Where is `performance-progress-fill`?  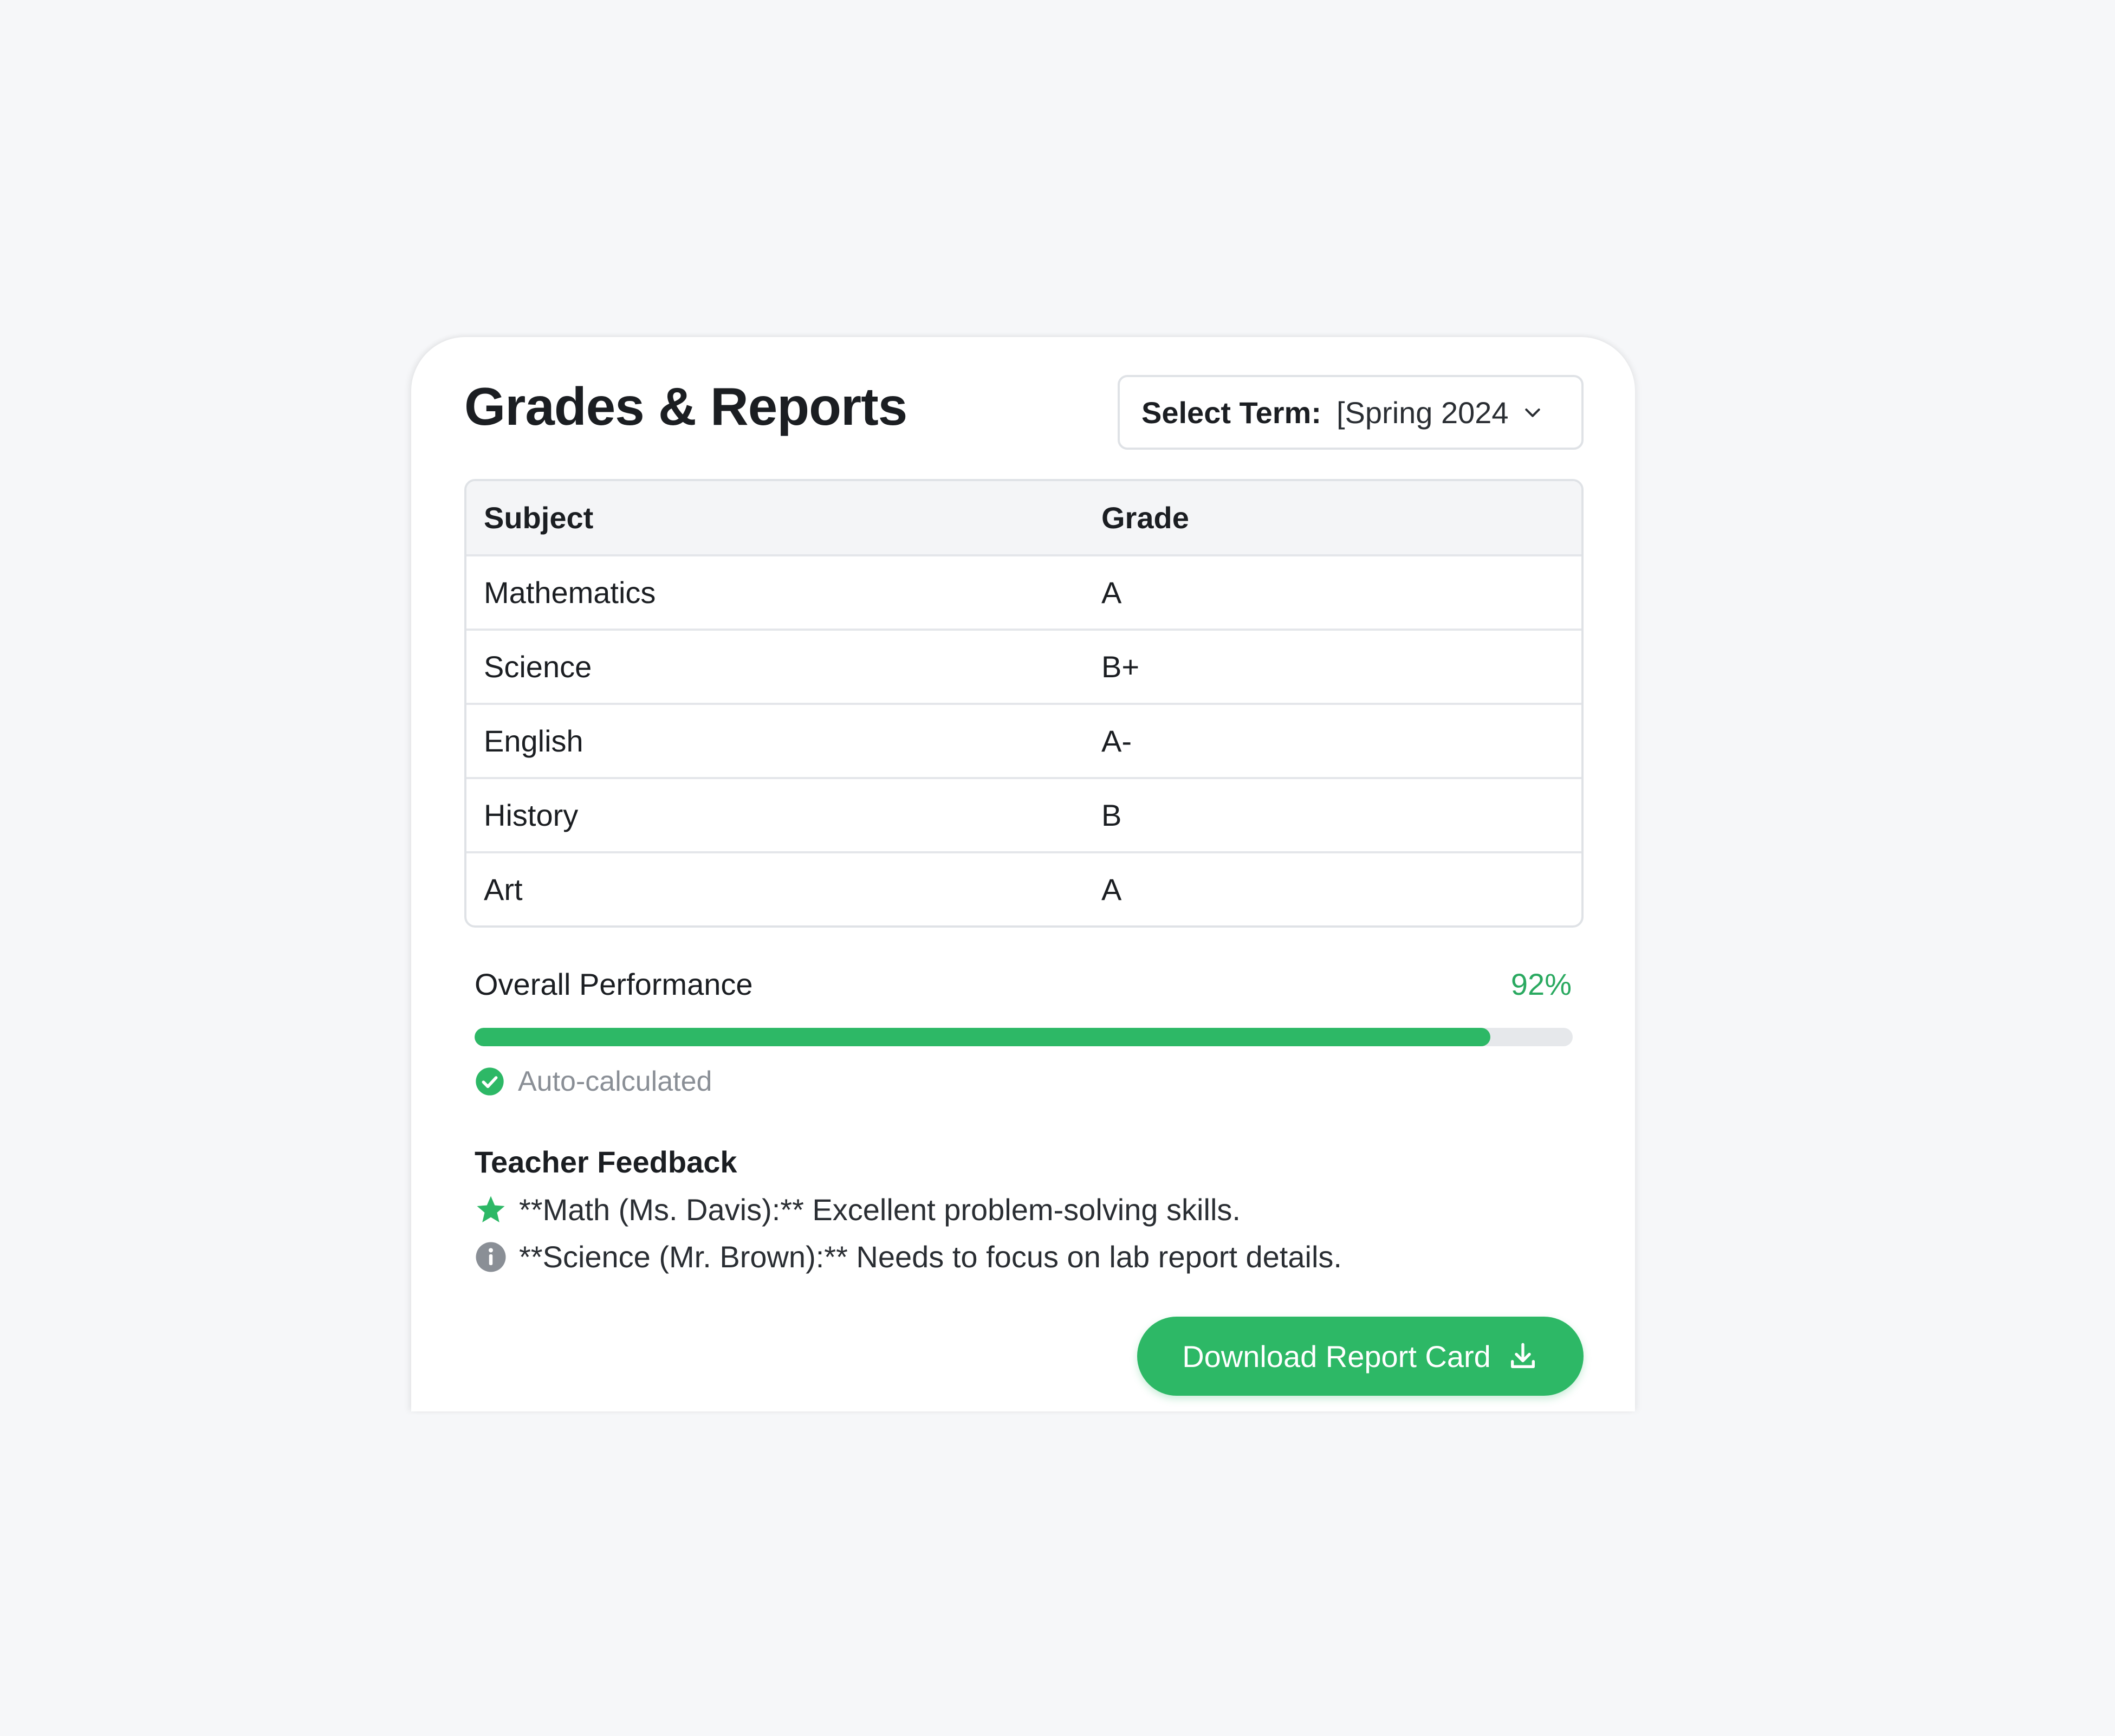
performance-progress-fill is located at coordinates (982, 1037).